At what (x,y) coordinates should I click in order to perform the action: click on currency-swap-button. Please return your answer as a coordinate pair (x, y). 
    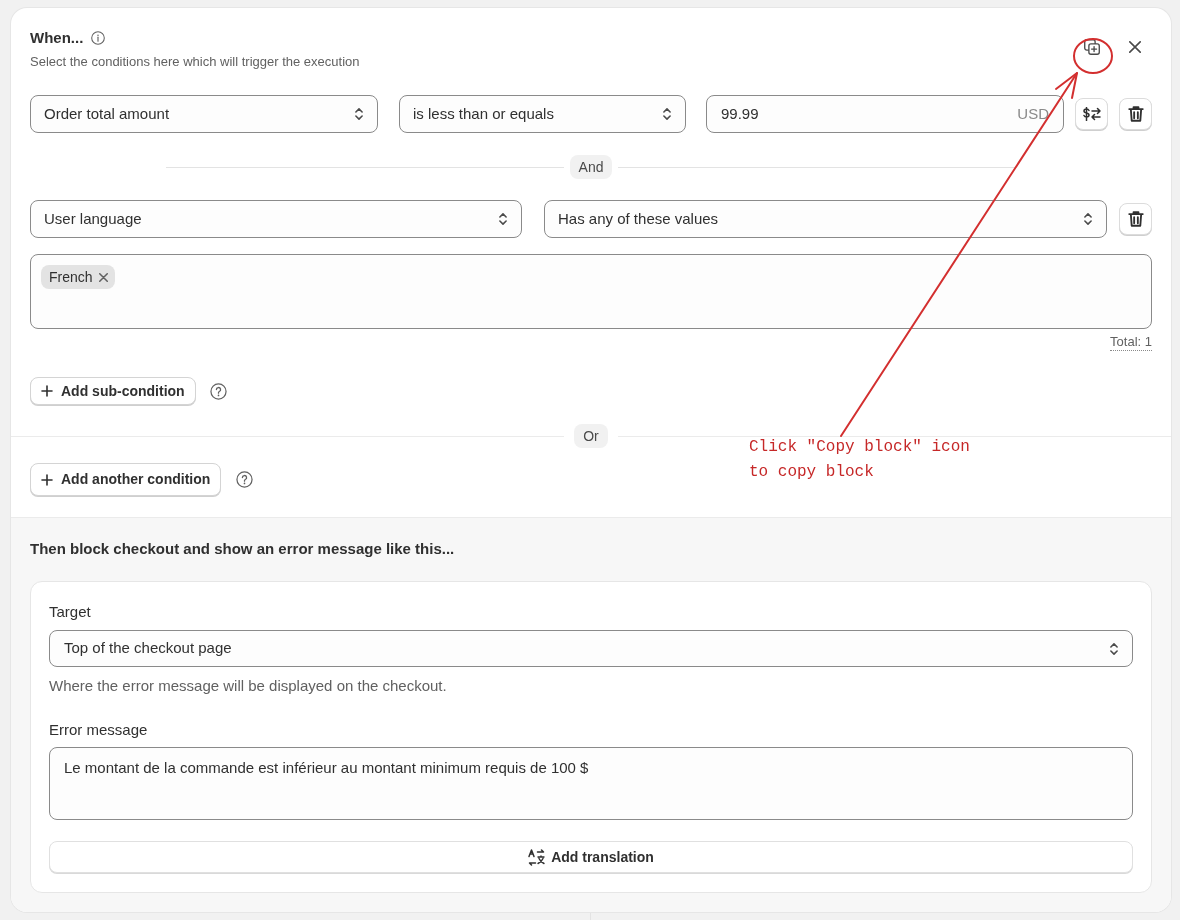
    Looking at the image, I should click on (1091, 114).